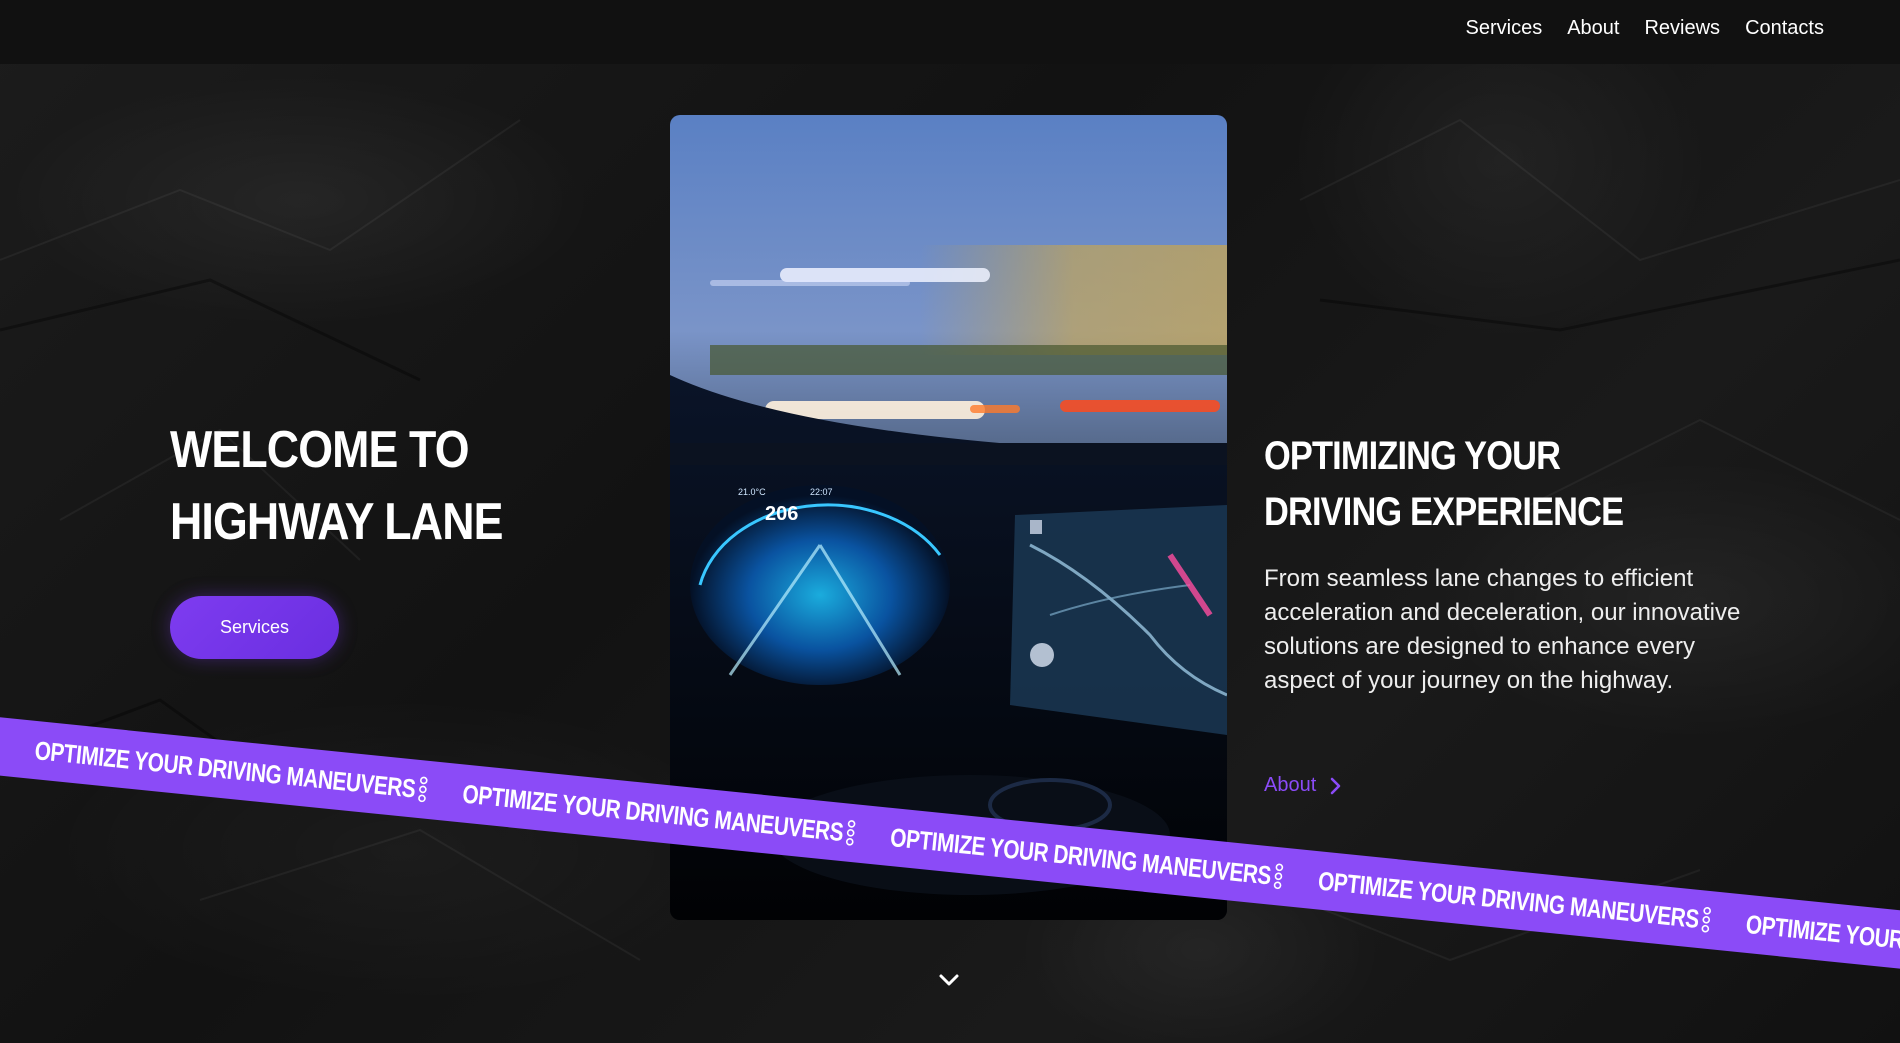 Image resolution: width=1900 pixels, height=1043 pixels. Describe the element at coordinates (254, 627) in the screenshot. I see `services-button: Services` at that location.